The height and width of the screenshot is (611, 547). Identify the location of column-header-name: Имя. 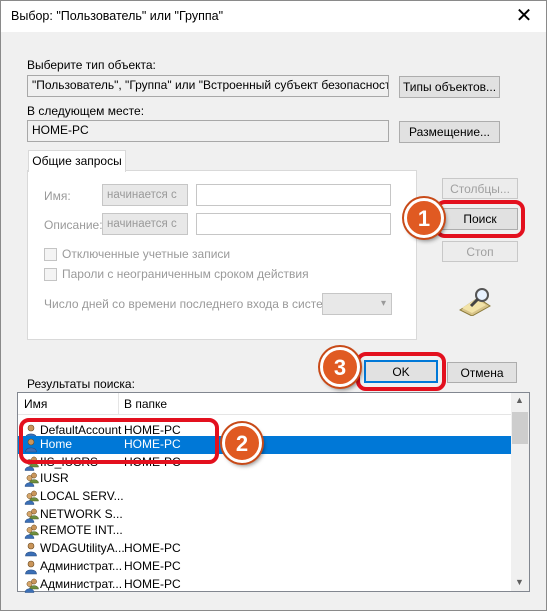
(35, 404).